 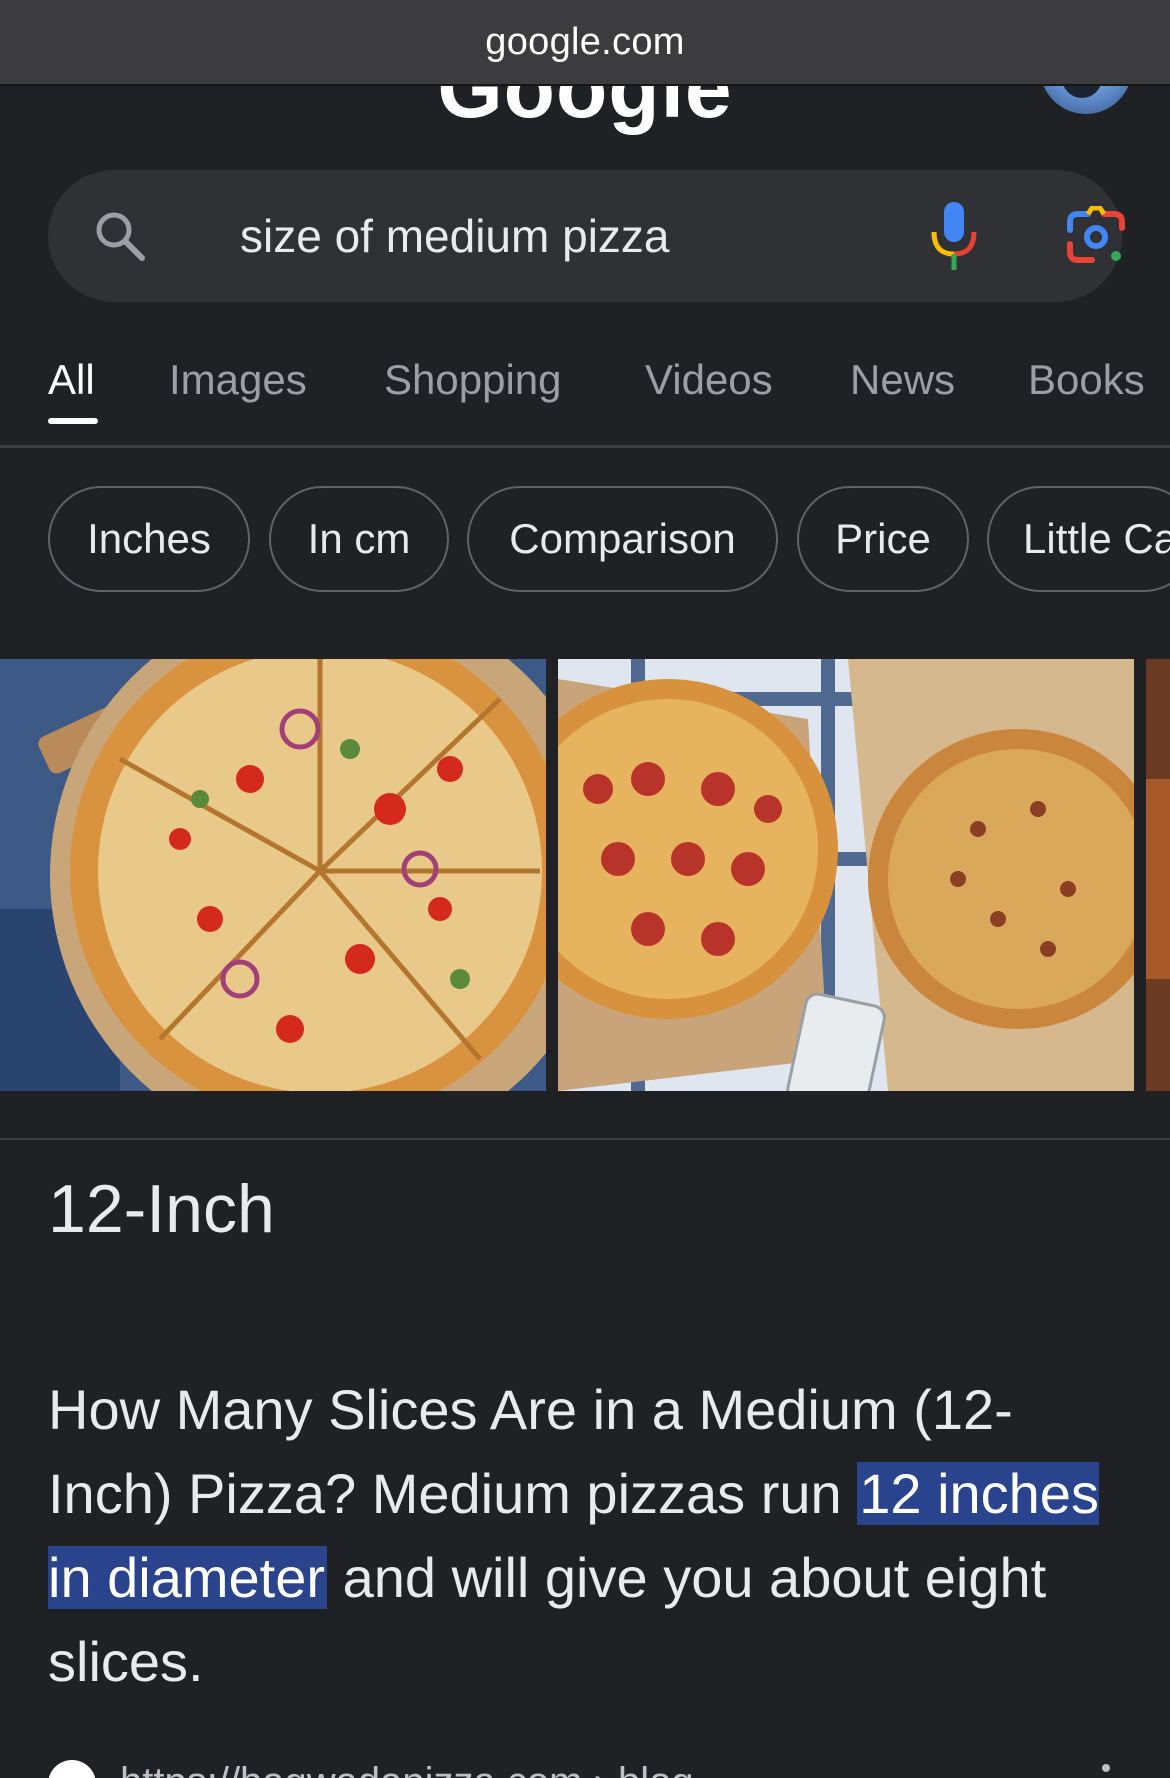 I want to click on source-favicon-icon, so click(x=72, y=1769).